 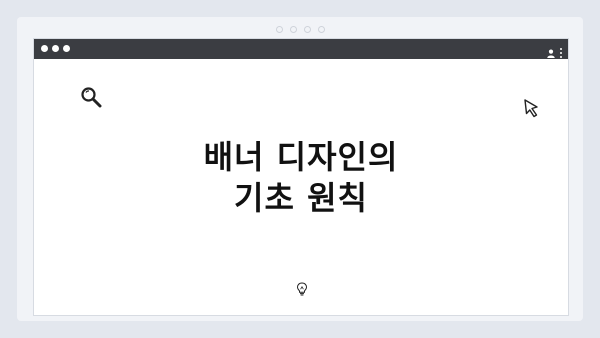 What do you see at coordinates (561, 52) in the screenshot?
I see `more-vertical-icon` at bounding box center [561, 52].